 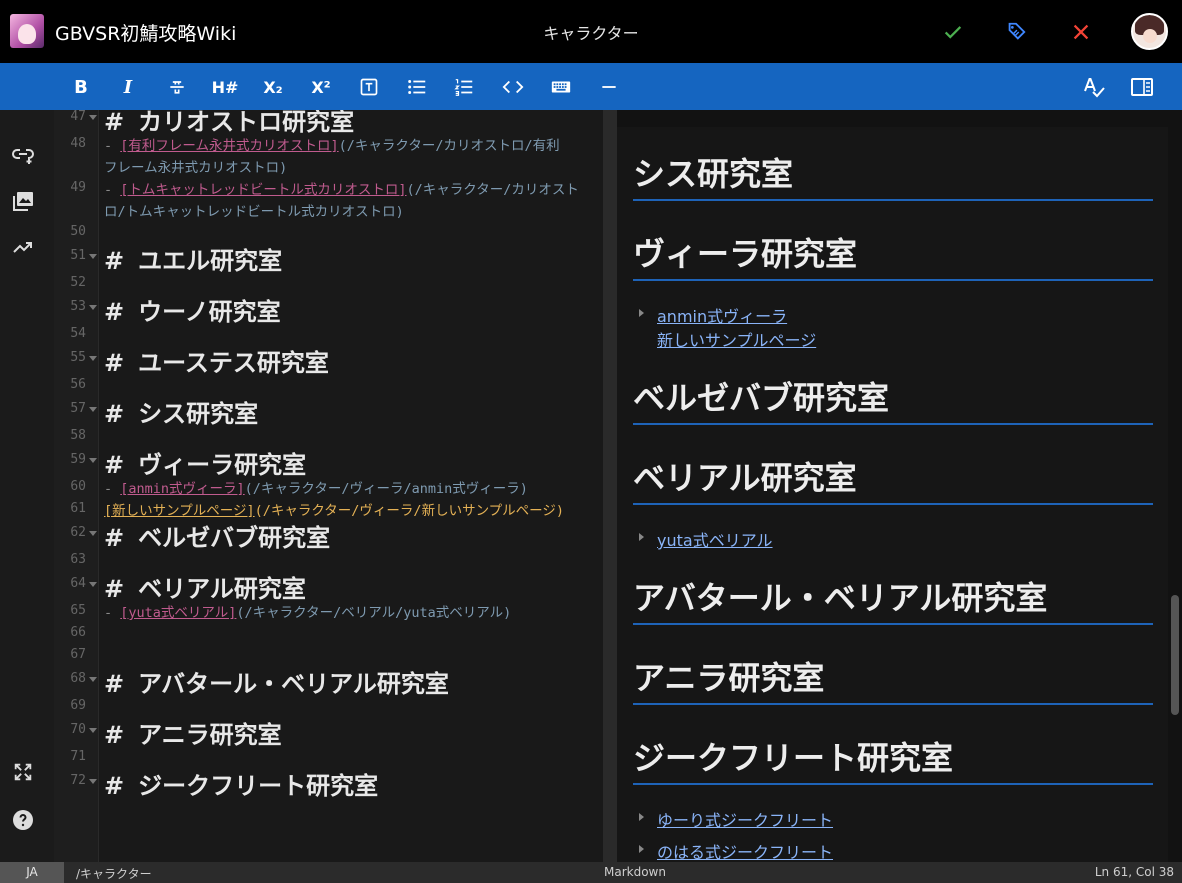 What do you see at coordinates (316, 487) in the screenshot?
I see `markdown-link-line: - [anmin式ヴィーラ](/キャラクター/ヴィーラ/anmin式ヴィーラ)` at bounding box center [316, 487].